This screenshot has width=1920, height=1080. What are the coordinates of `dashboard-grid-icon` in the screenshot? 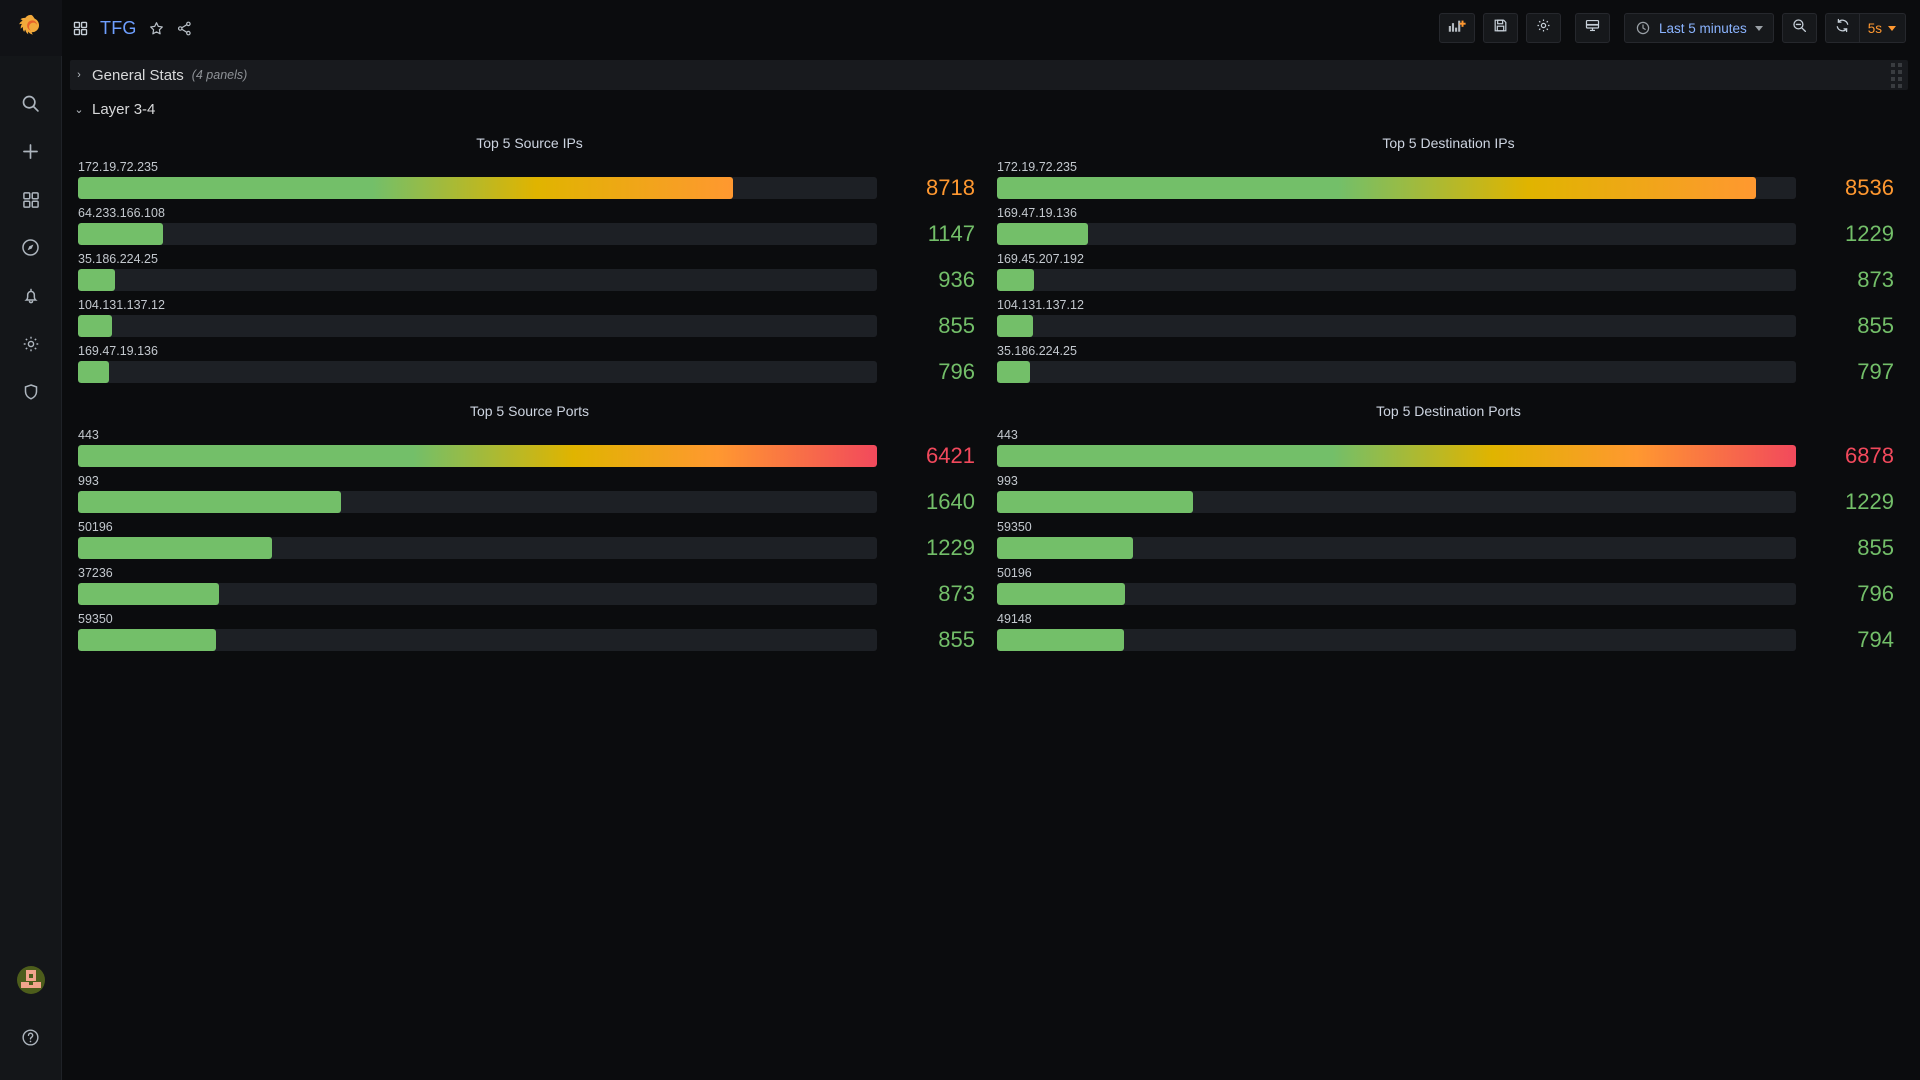 It's located at (80, 28).